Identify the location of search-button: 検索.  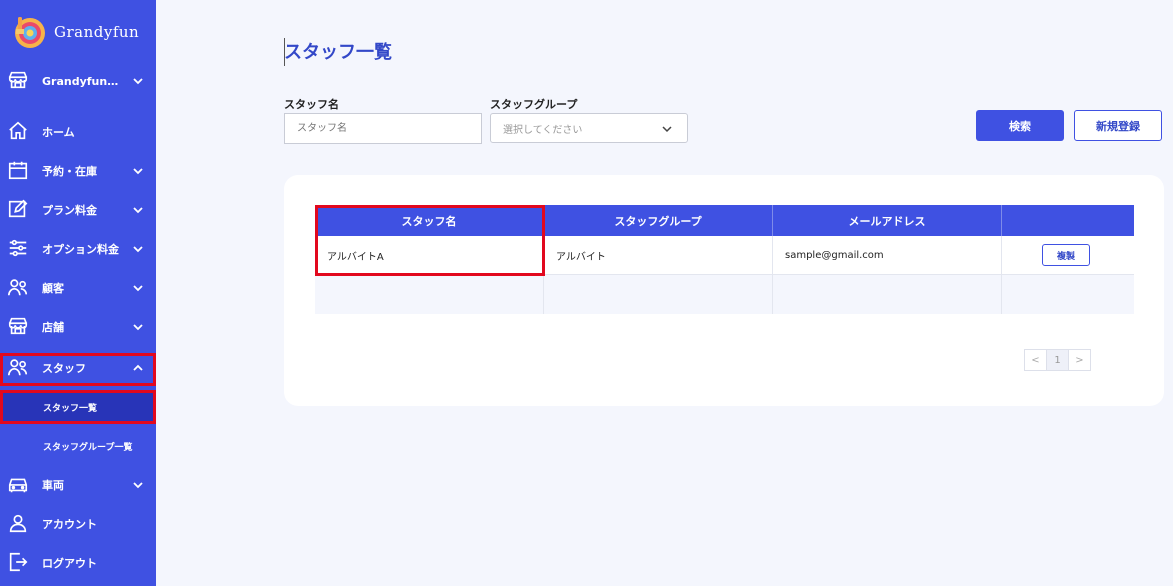
(1020, 125).